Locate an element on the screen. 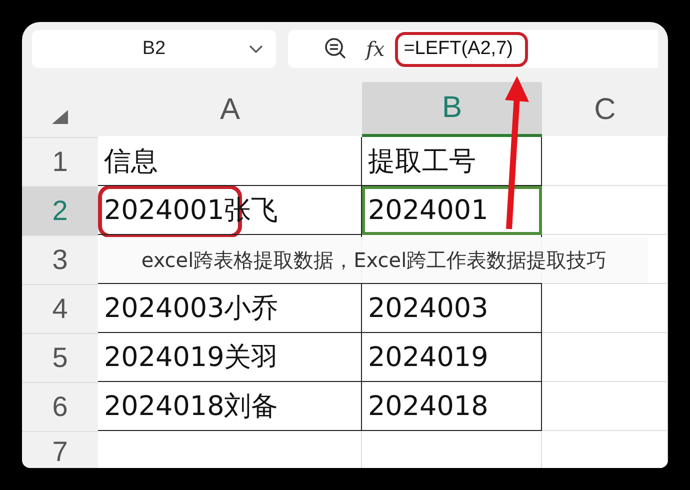 The height and width of the screenshot is (490, 690). caption-toast: excel跨表格提取数据，Excel跨工作表数据提取技巧 is located at coordinates (374, 260).